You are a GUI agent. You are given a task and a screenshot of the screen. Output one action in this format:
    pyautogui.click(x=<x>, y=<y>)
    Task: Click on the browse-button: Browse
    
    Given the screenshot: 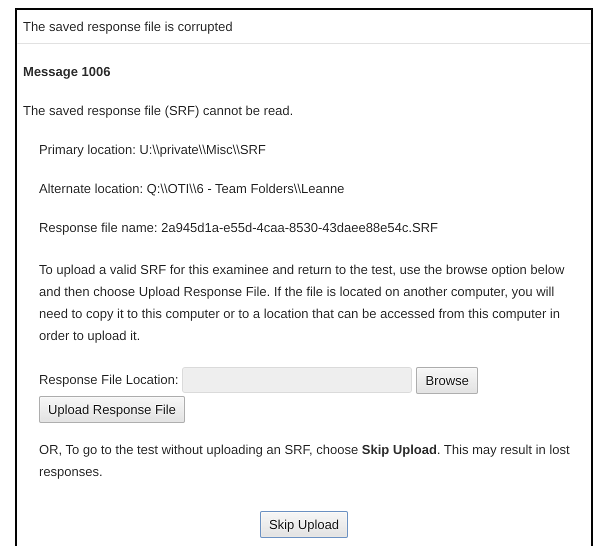 What is the action you would take?
    pyautogui.click(x=447, y=380)
    